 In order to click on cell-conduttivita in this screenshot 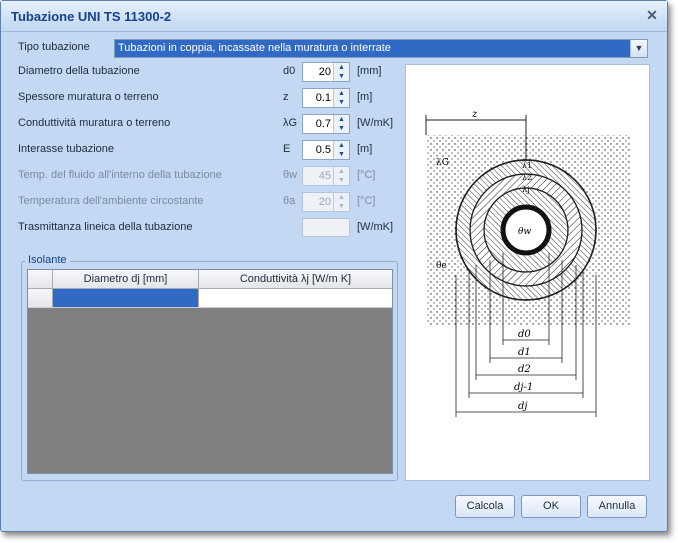, I will do `click(295, 298)`.